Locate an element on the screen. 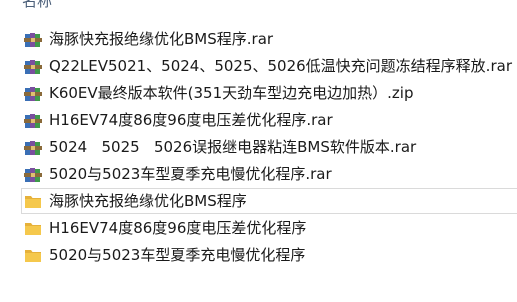 The image size is (517, 302). file-name: K60EV最终版本软件(351天劲车型边充电边加热）.zip is located at coordinates (231, 93).